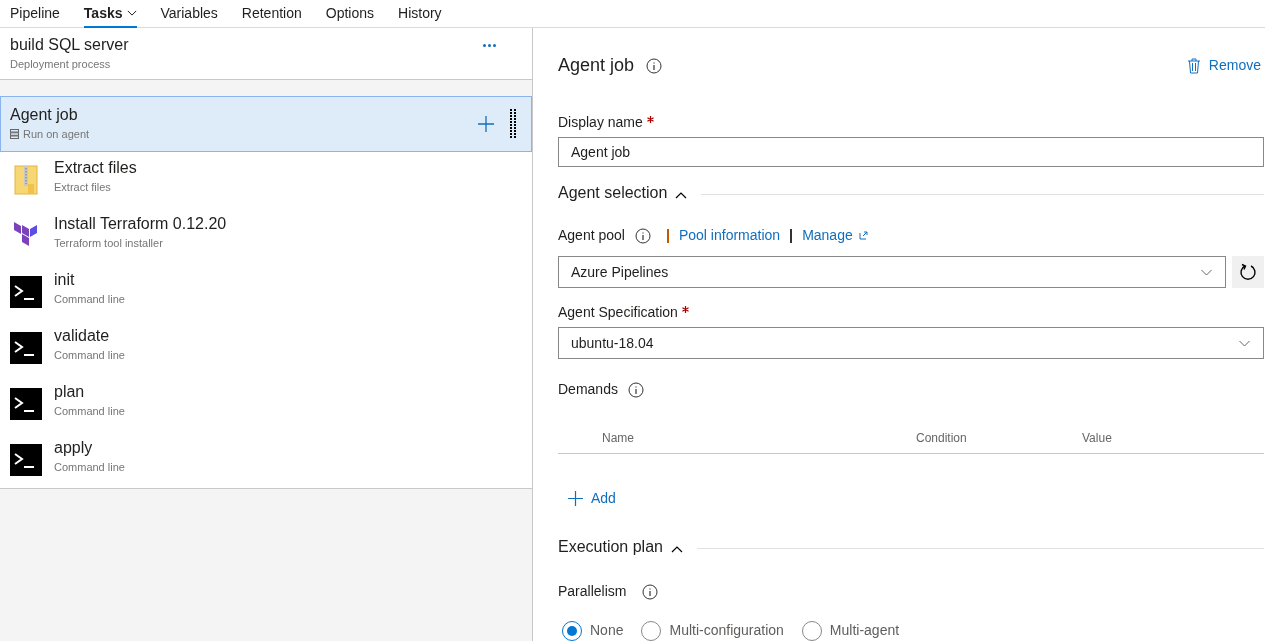  I want to click on task-item: Extract files Extract files, so click(266, 180).